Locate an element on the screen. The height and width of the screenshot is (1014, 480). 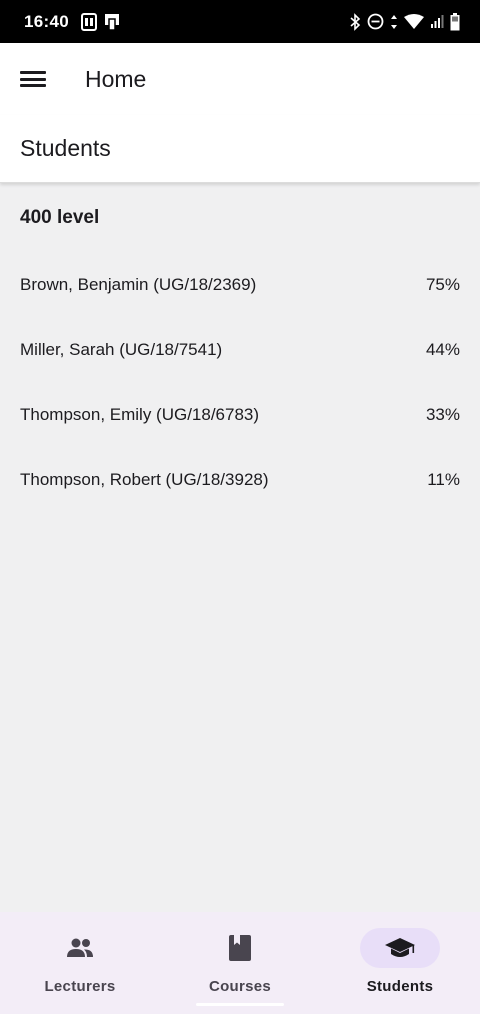
nav-active-indicator is located at coordinates (400, 948).